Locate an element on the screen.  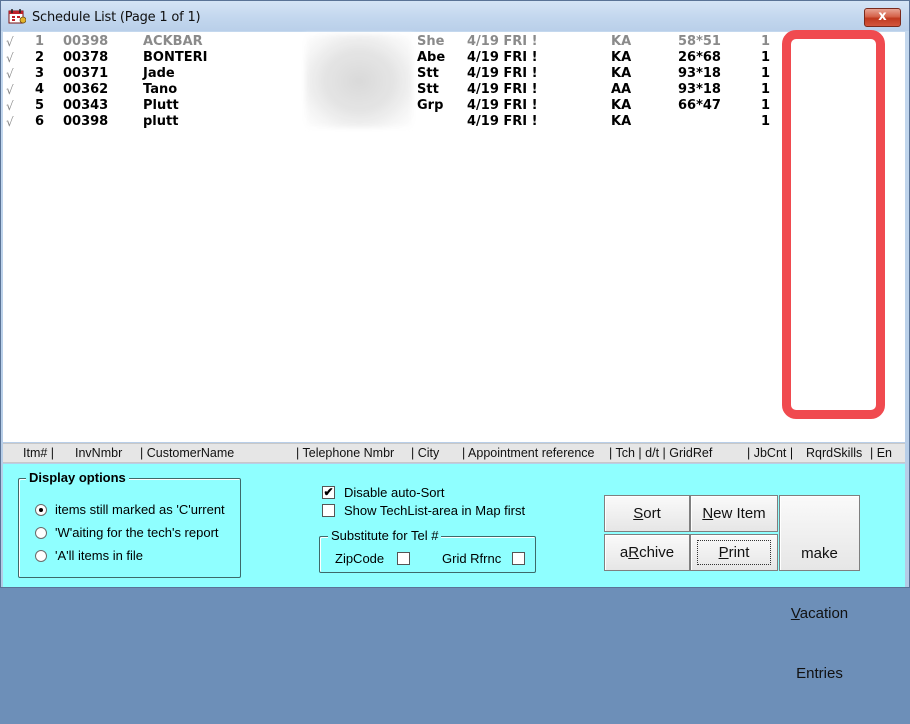
radio-all-label: 'A'll items in file is located at coordinates (99, 555).